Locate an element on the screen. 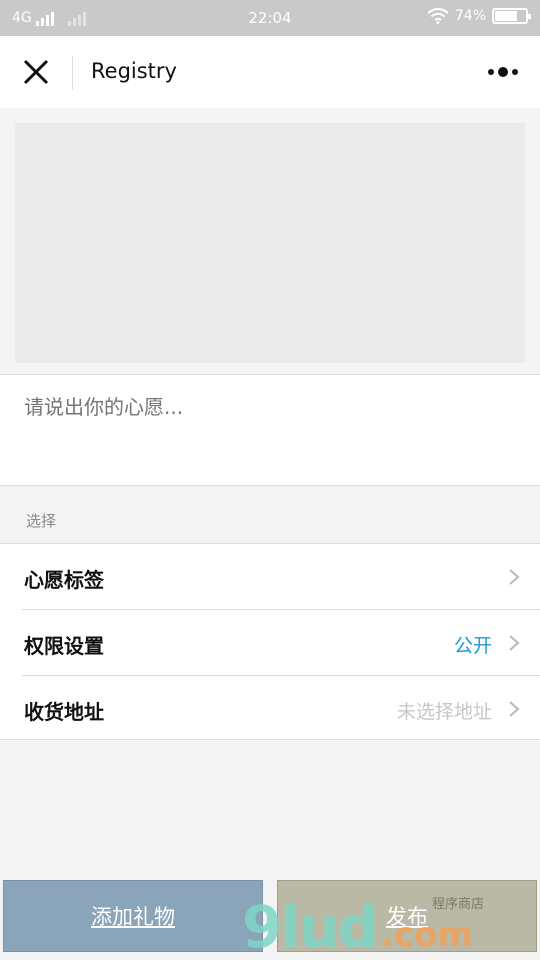 The width and height of the screenshot is (540, 960). more-button is located at coordinates (504, 72).